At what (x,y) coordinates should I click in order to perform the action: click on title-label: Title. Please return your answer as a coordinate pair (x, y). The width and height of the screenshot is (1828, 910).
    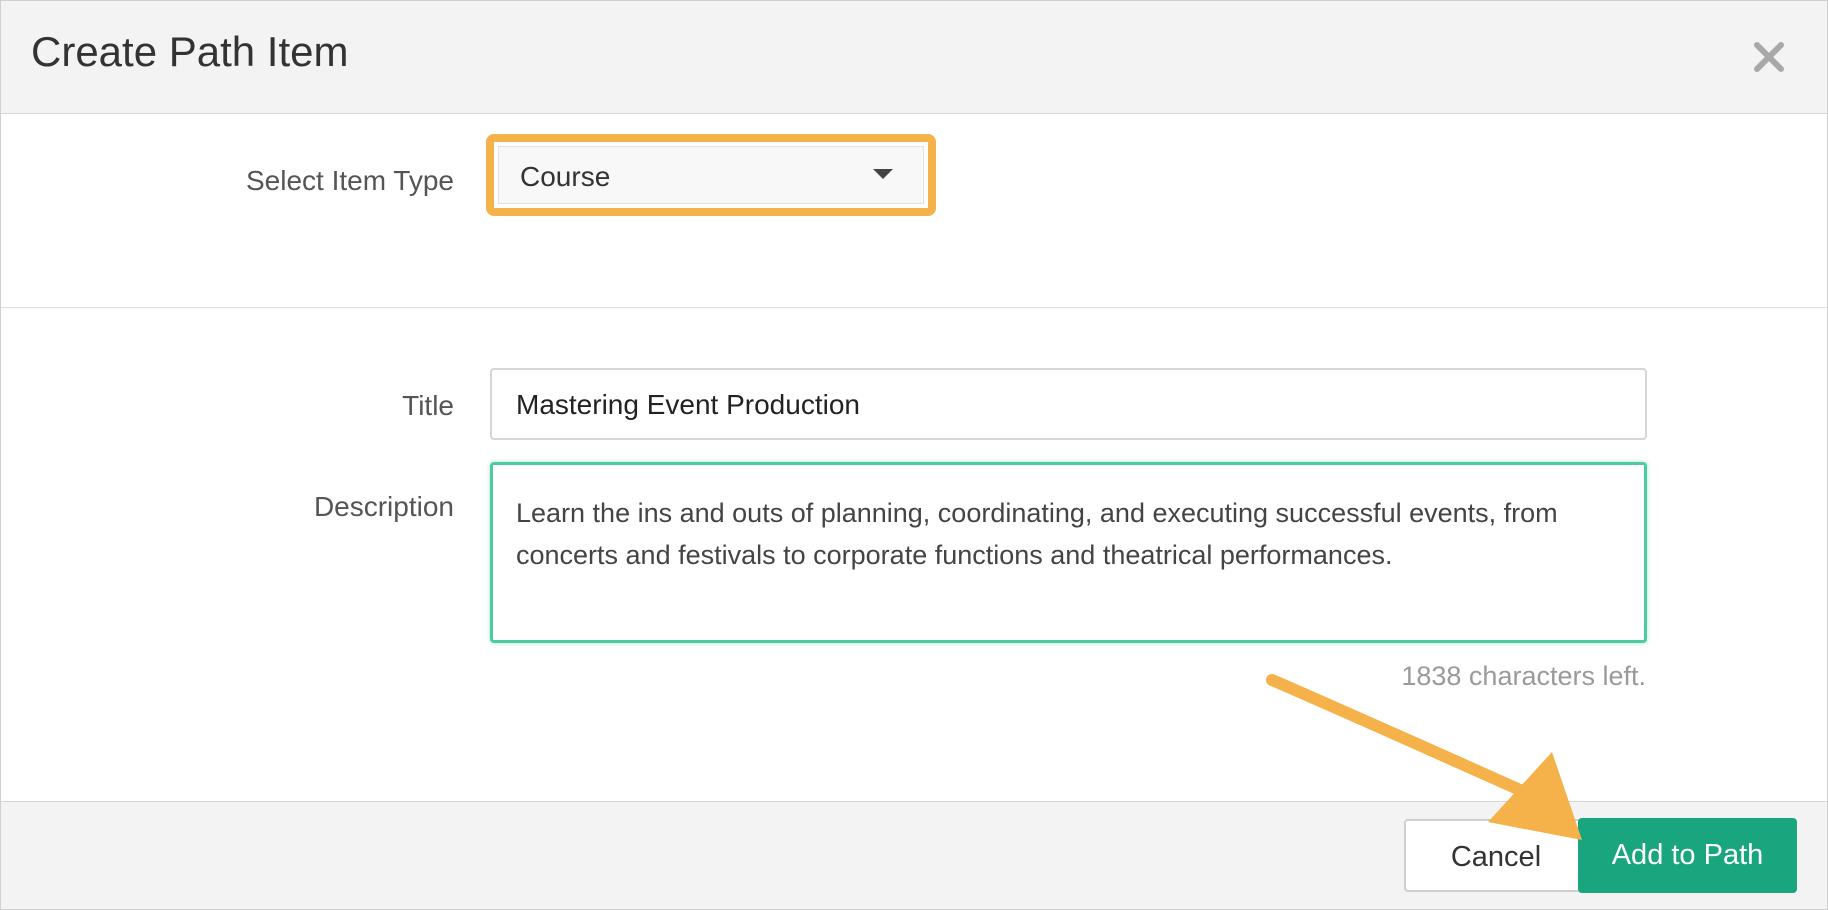
    Looking at the image, I should click on (428, 405).